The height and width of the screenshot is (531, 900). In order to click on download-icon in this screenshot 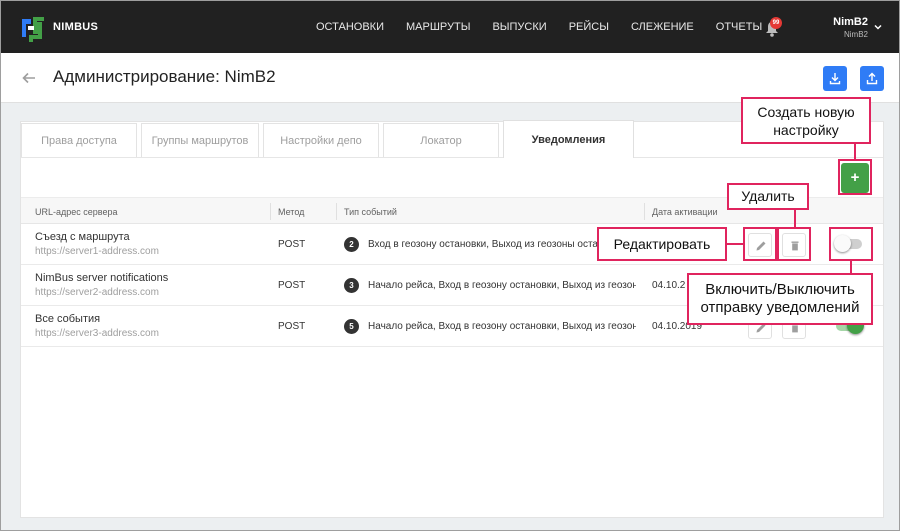, I will do `click(835, 79)`.